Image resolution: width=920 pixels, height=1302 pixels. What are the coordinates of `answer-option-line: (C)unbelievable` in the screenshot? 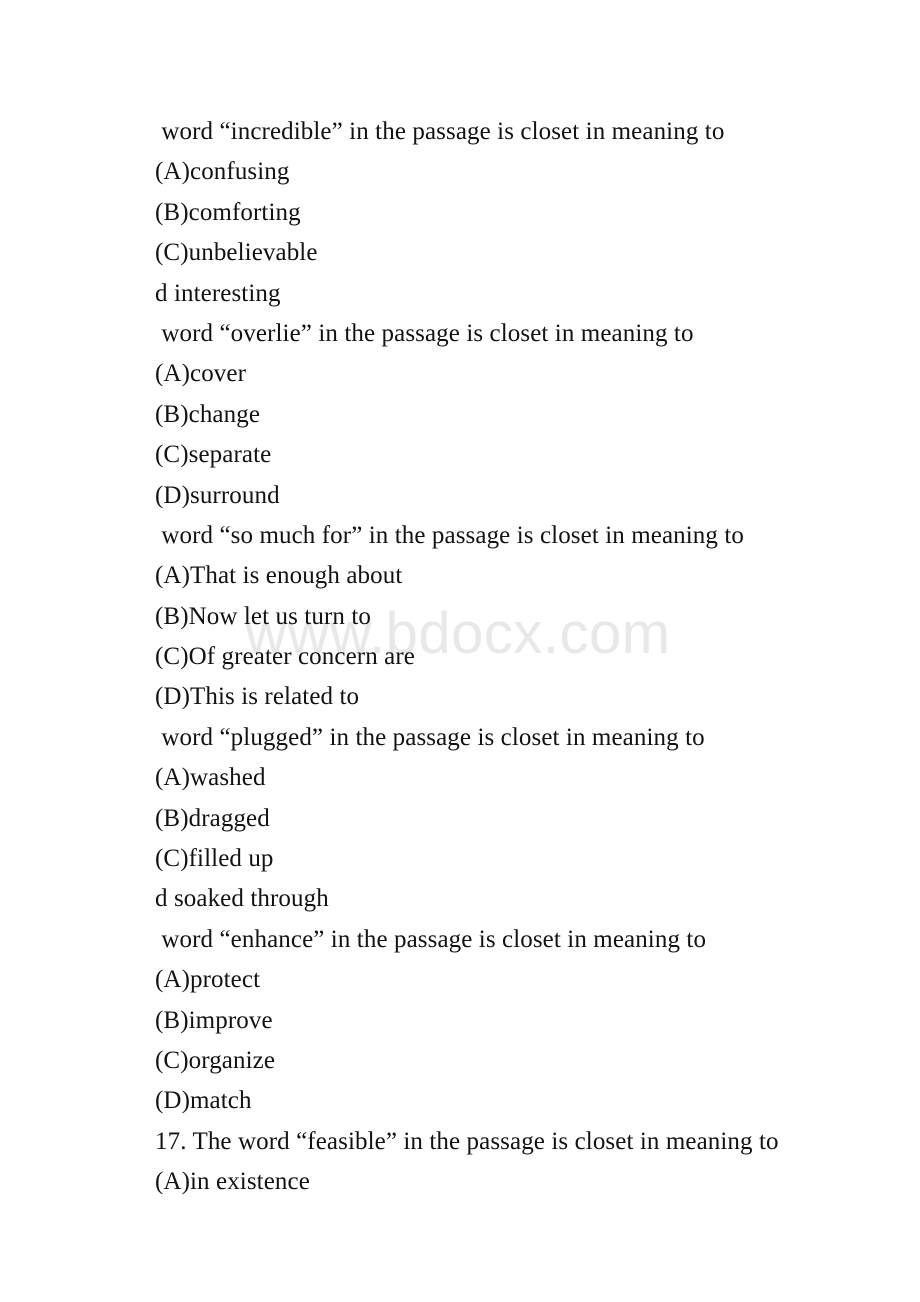 It's located at (236, 253).